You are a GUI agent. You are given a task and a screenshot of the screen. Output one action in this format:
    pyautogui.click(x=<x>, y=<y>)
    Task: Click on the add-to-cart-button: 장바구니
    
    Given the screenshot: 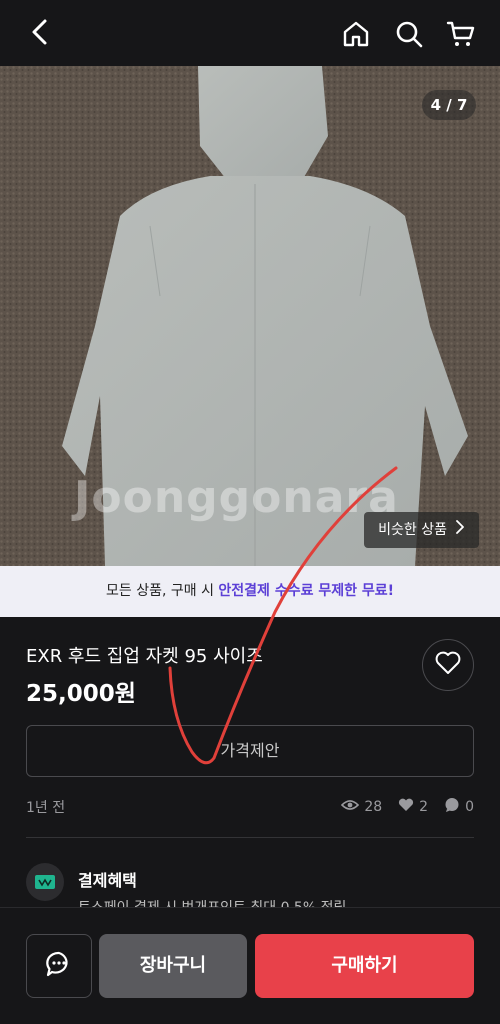 What is the action you would take?
    pyautogui.click(x=173, y=966)
    